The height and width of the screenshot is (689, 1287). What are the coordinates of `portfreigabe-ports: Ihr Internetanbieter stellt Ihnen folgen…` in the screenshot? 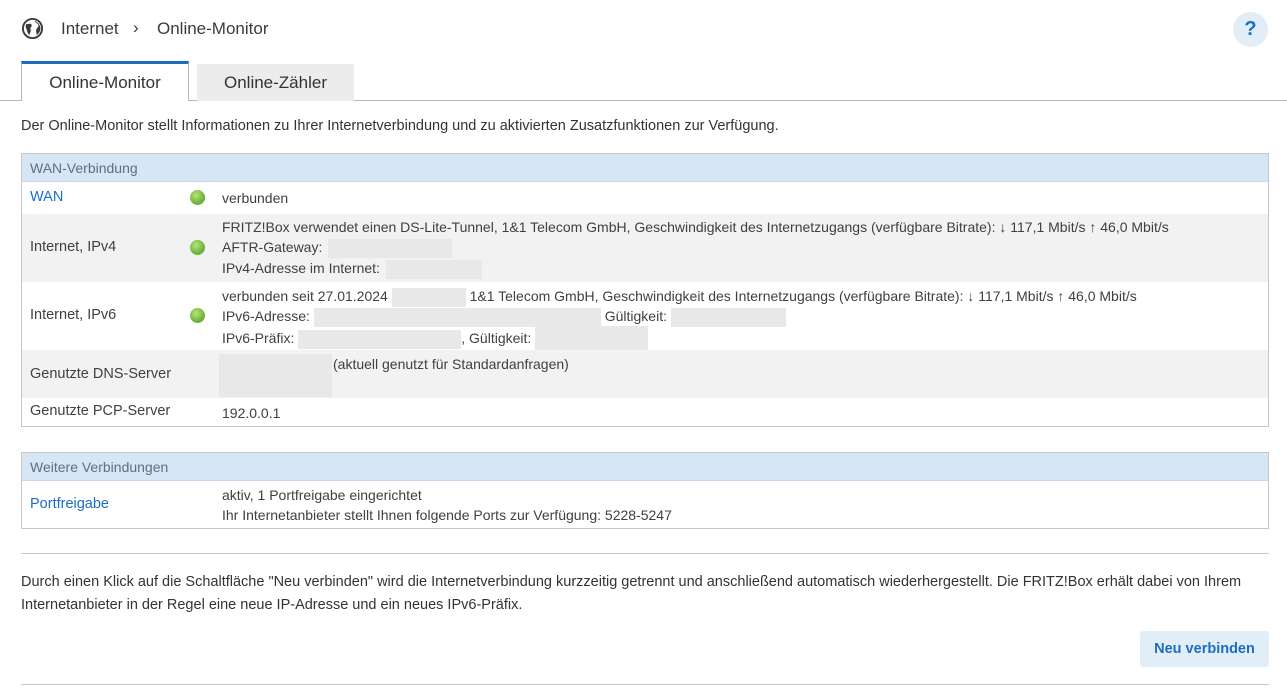 It's located at (447, 515).